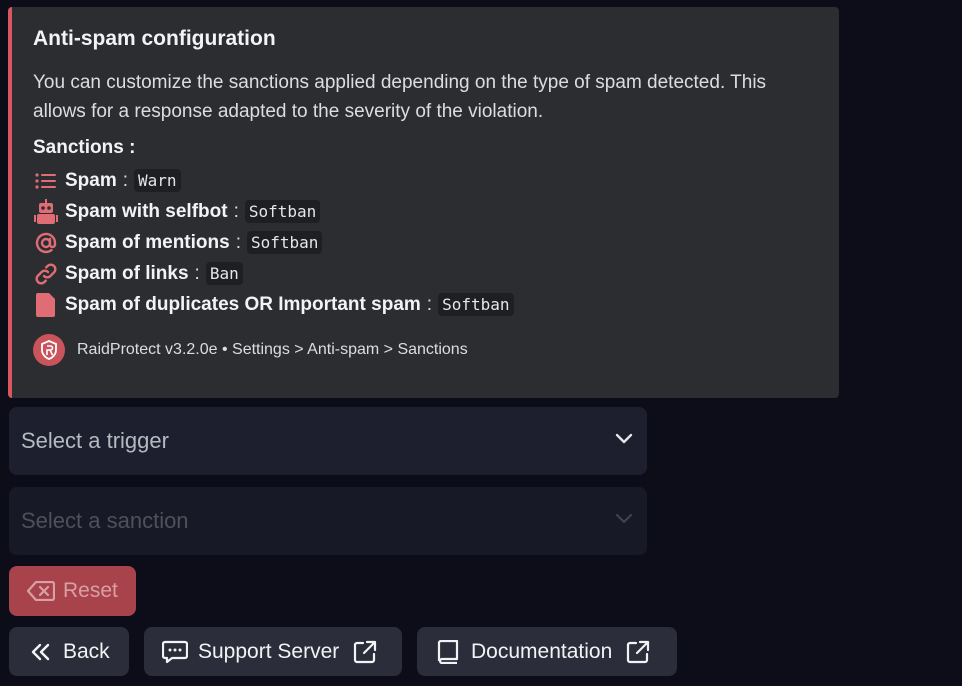 The height and width of the screenshot is (686, 962). I want to click on trigger-select-placeholder: Select a trigger, so click(95, 440).